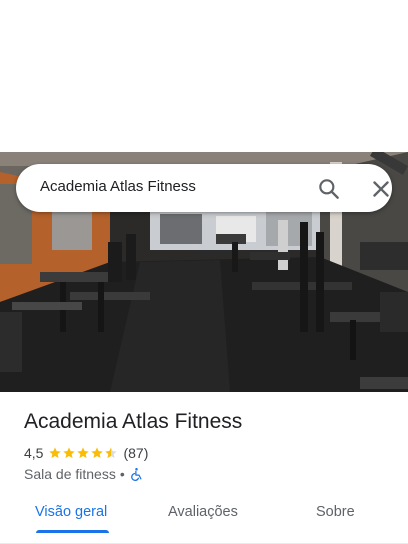 Image resolution: width=408 pixels, height=544 pixels. What do you see at coordinates (203, 512) in the screenshot?
I see `tab-reviews: Avaliações` at bounding box center [203, 512].